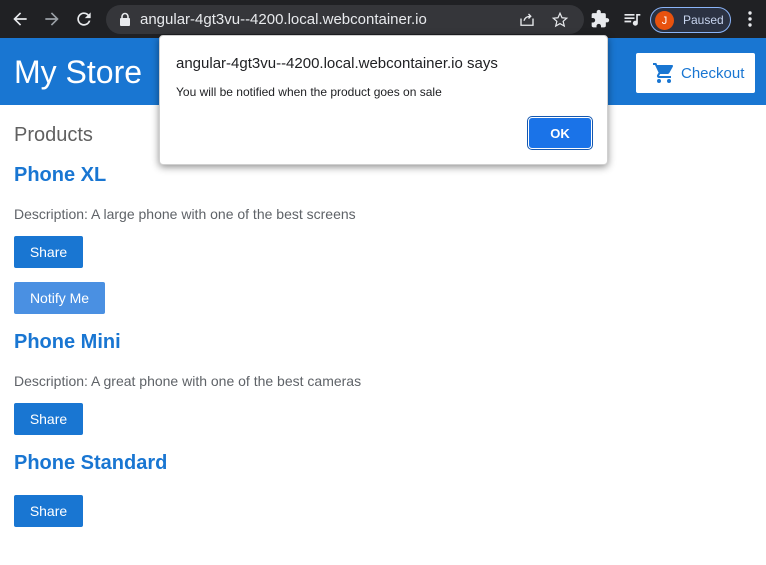 The height and width of the screenshot is (565, 766). What do you see at coordinates (560, 20) in the screenshot?
I see `star-icon` at bounding box center [560, 20].